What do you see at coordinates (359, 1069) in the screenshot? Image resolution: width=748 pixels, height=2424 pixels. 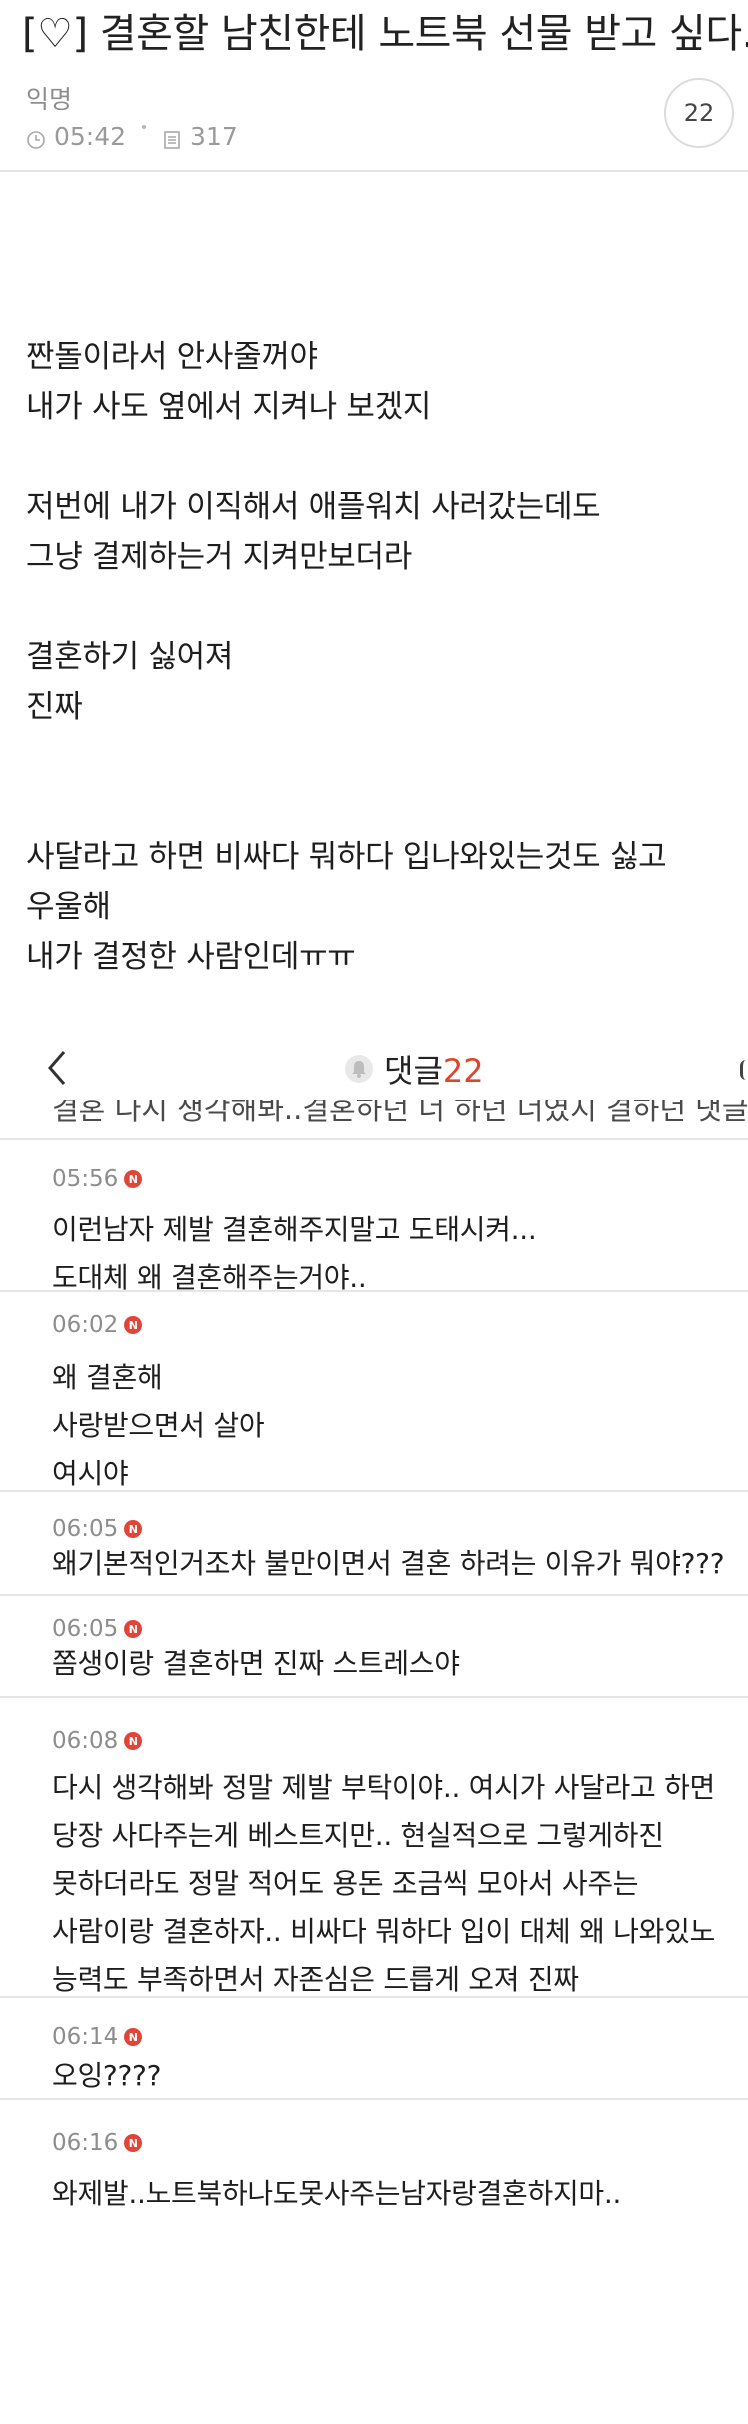 I see `bell-icon` at bounding box center [359, 1069].